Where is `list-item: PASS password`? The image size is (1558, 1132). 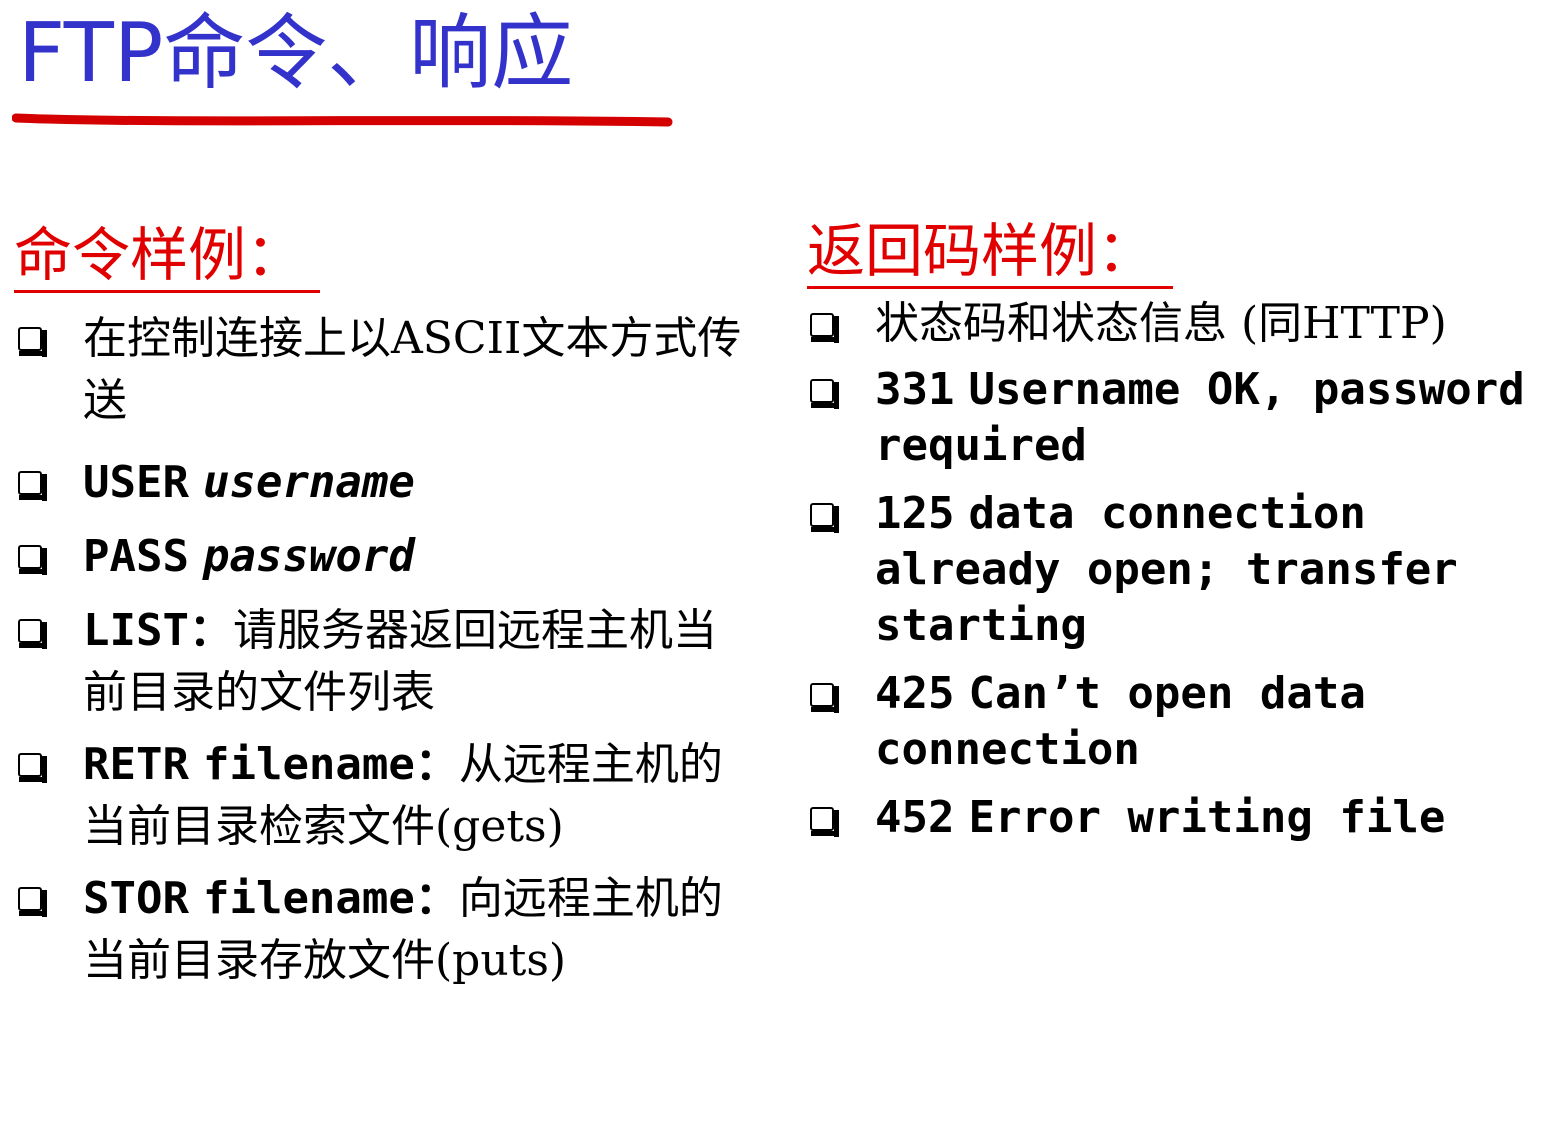
list-item: PASS password is located at coordinates (386, 557).